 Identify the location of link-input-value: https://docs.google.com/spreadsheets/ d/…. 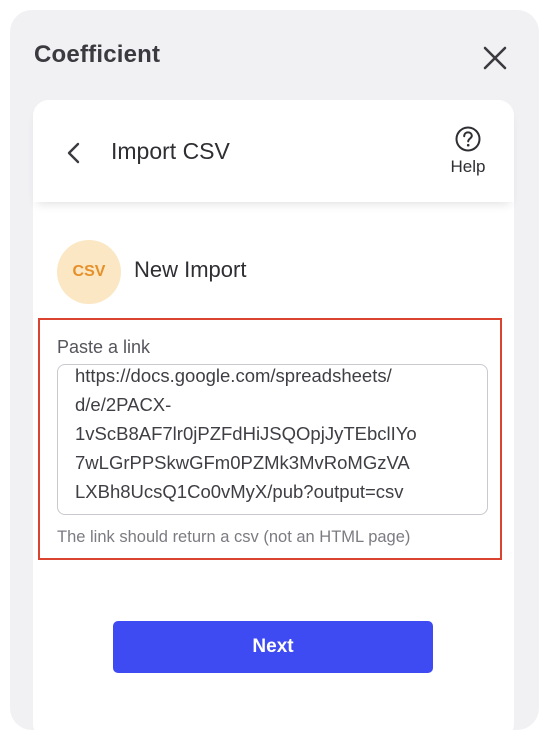
(246, 433).